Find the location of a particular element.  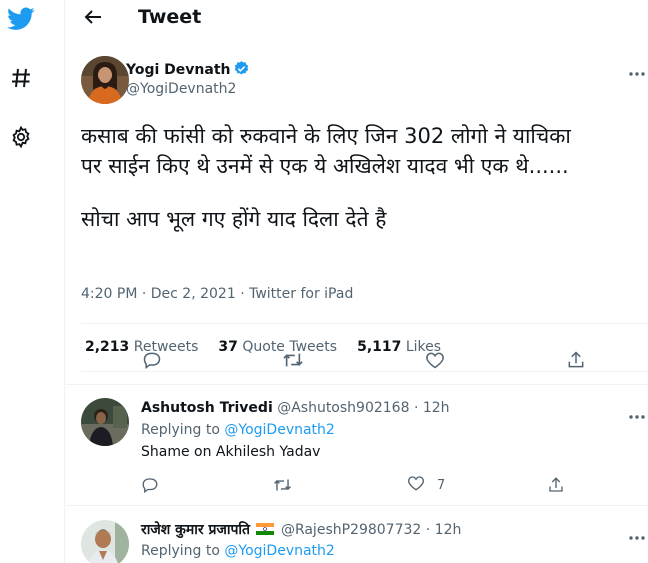

back-arrow-icon is located at coordinates (93, 17).